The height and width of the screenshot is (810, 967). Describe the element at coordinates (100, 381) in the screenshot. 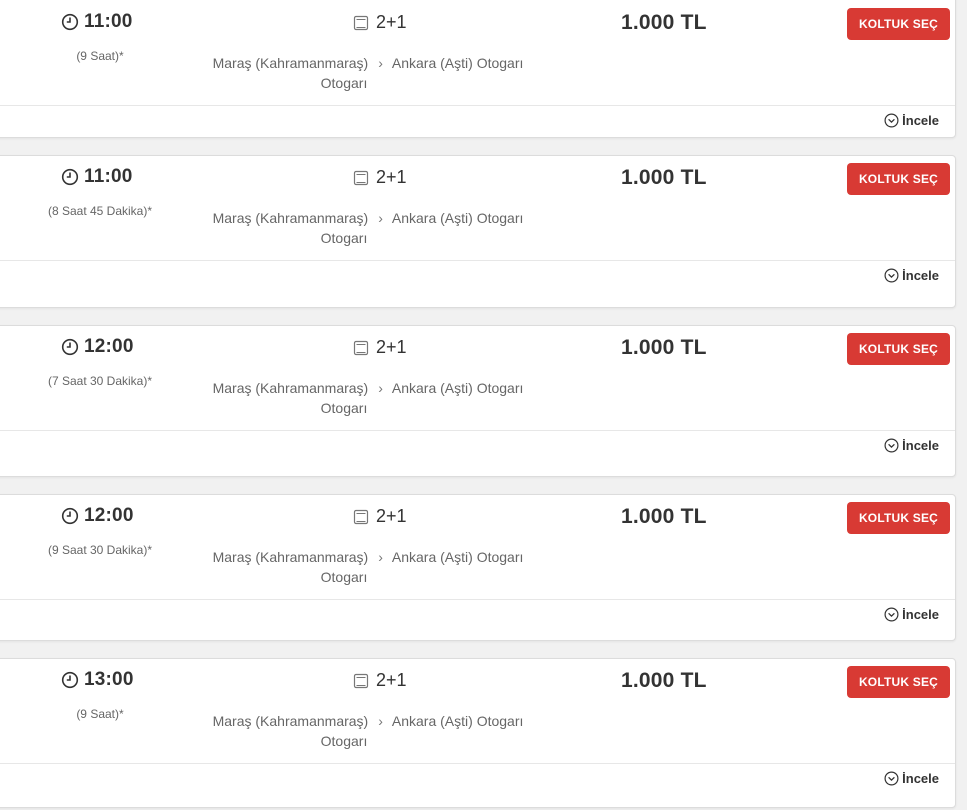

I see `duration-label: (7 Saat 30 Dakika)*` at that location.